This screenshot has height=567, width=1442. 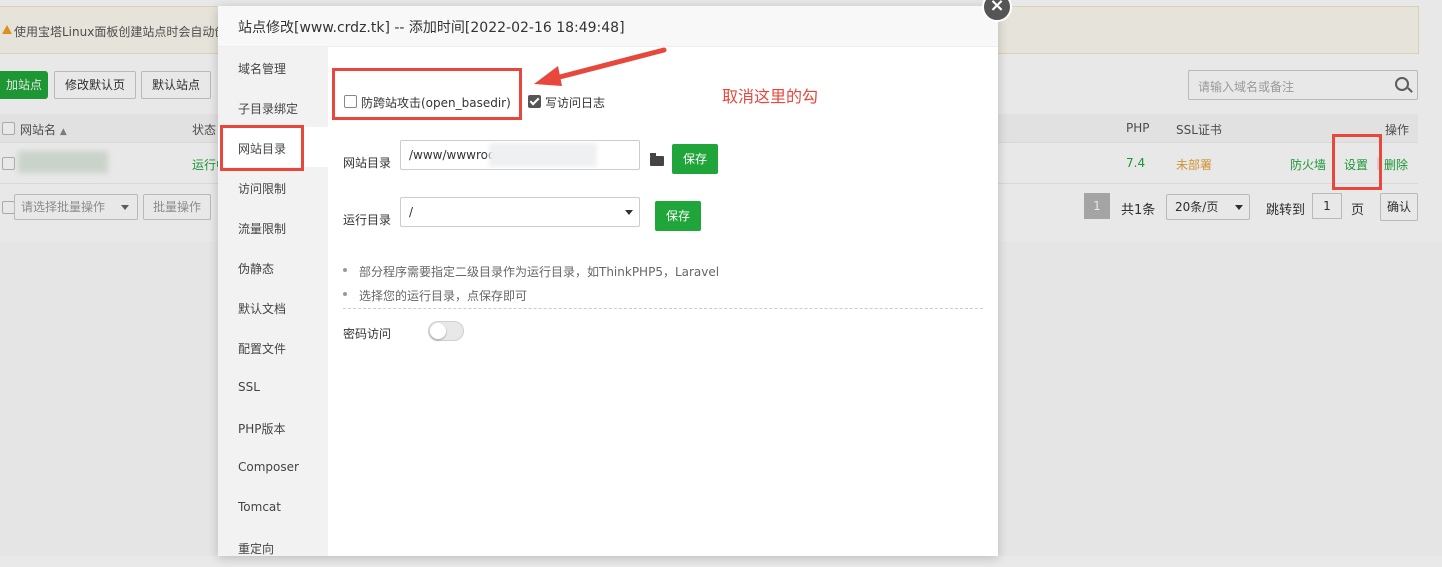 I want to click on menu-item-label: 重定向, so click(x=256, y=549).